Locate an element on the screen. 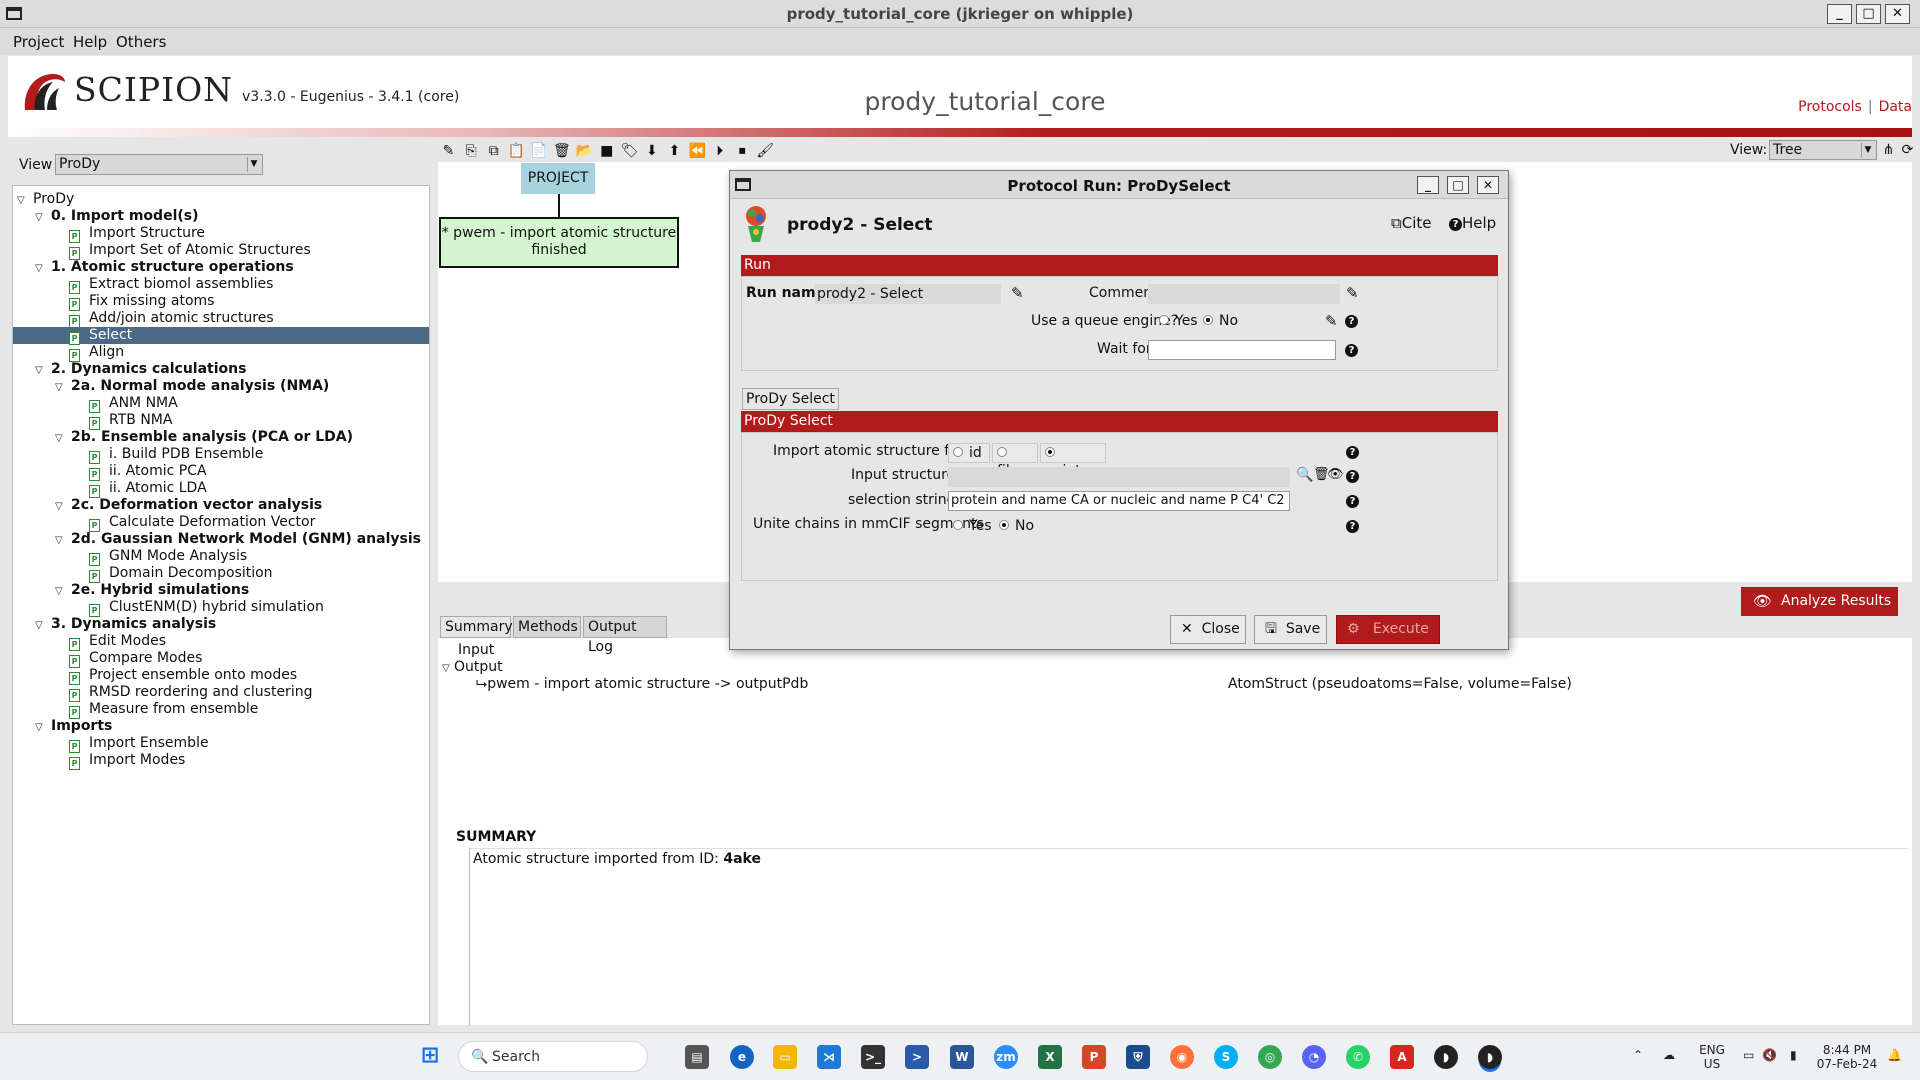 This screenshot has width=1920, height=1080. down-arrow-icon: ⬇ is located at coordinates (651, 151).